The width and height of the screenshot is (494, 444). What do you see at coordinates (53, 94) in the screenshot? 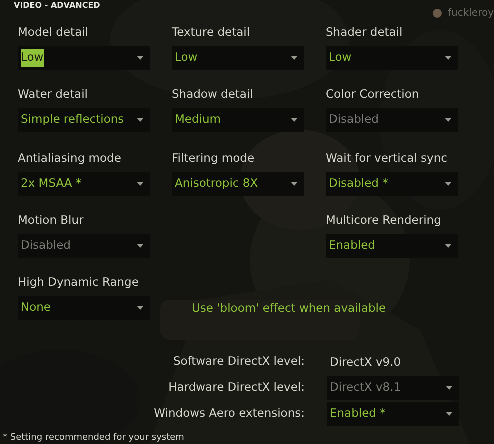
I see `setting-label: Water detail` at bounding box center [53, 94].